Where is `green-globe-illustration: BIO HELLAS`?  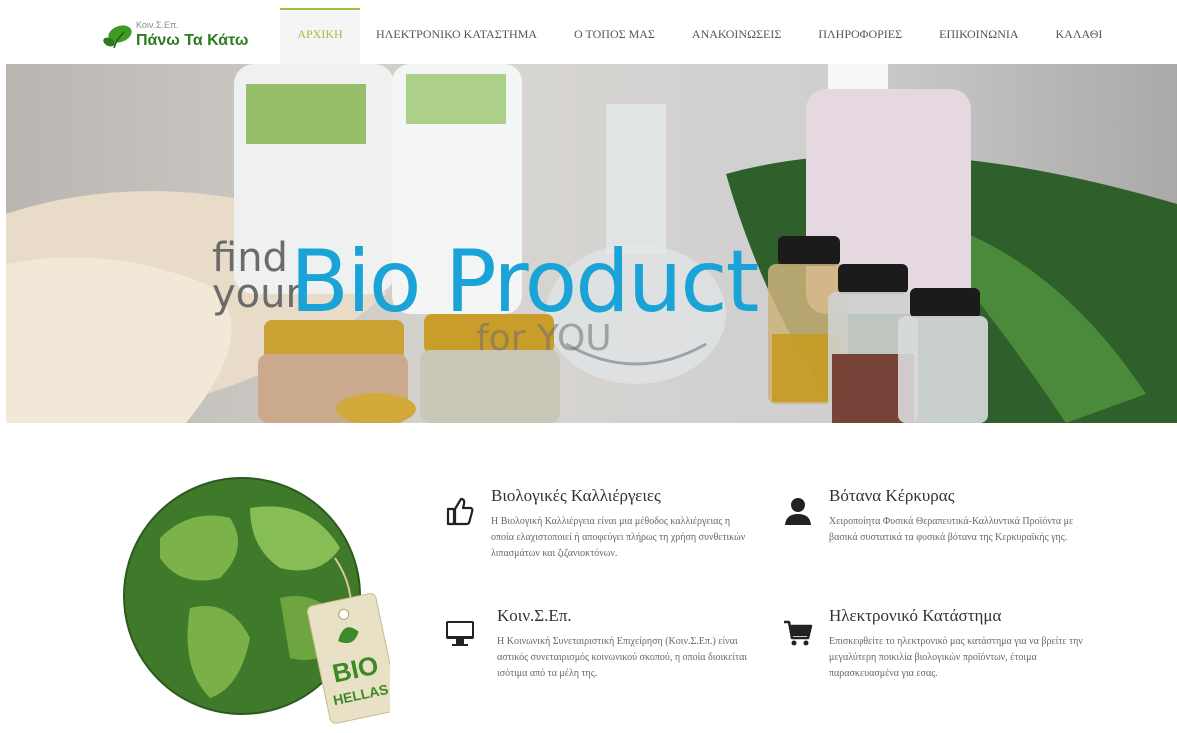
green-globe-illustration: BIO HELLAS is located at coordinates (261, 600).